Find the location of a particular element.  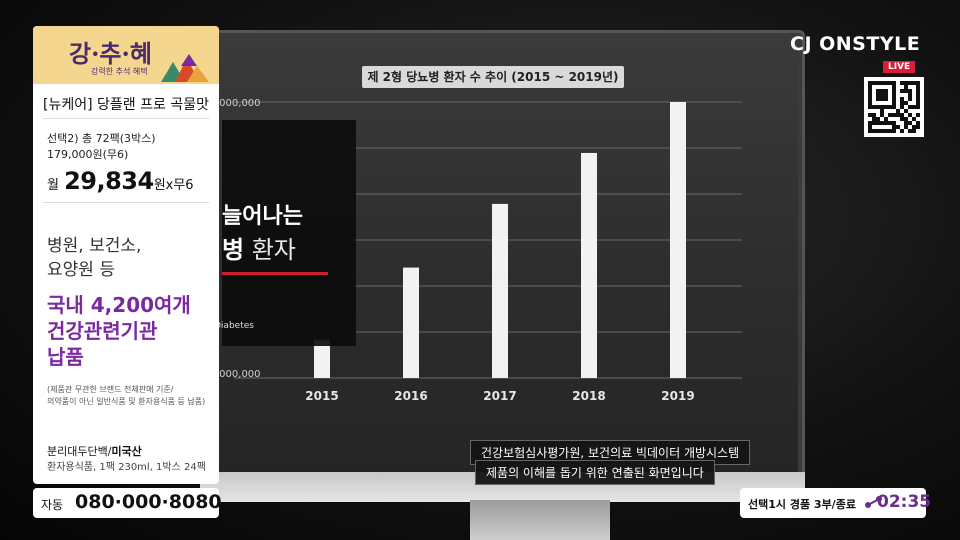

phone-number: 080·000·8080 is located at coordinates (148, 502).